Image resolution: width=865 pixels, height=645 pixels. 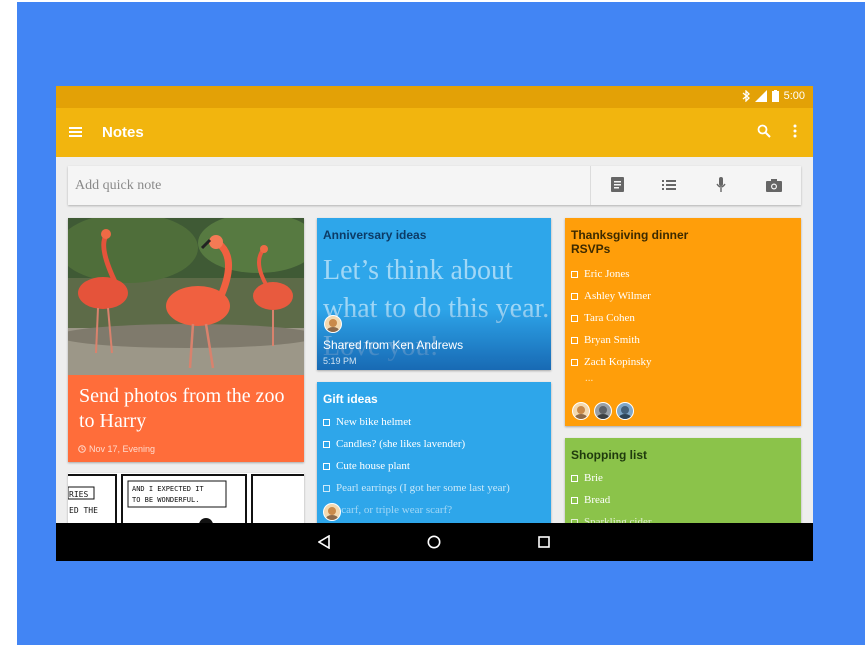 What do you see at coordinates (393, 345) in the screenshot?
I see `shared-from: Shared from Ken Andrews` at bounding box center [393, 345].